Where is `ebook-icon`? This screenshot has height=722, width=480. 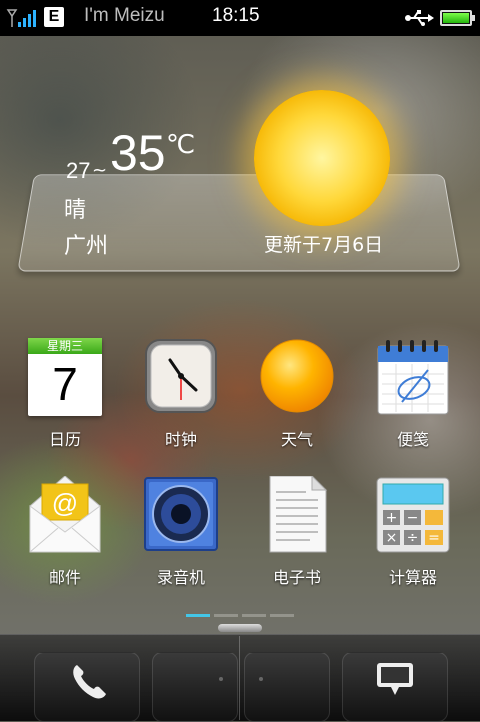
ebook-icon is located at coordinates (298, 514).